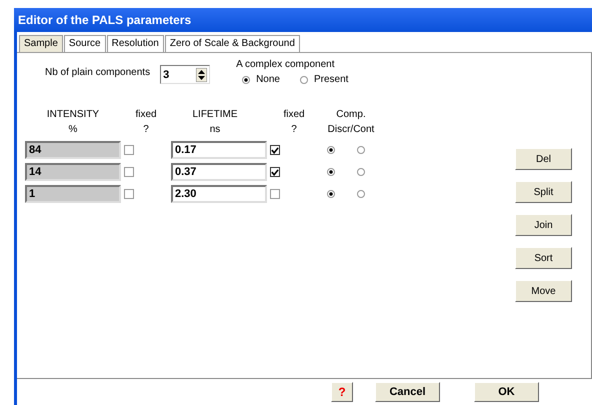  What do you see at coordinates (215, 114) in the screenshot?
I see `column-header: LIFETIME` at bounding box center [215, 114].